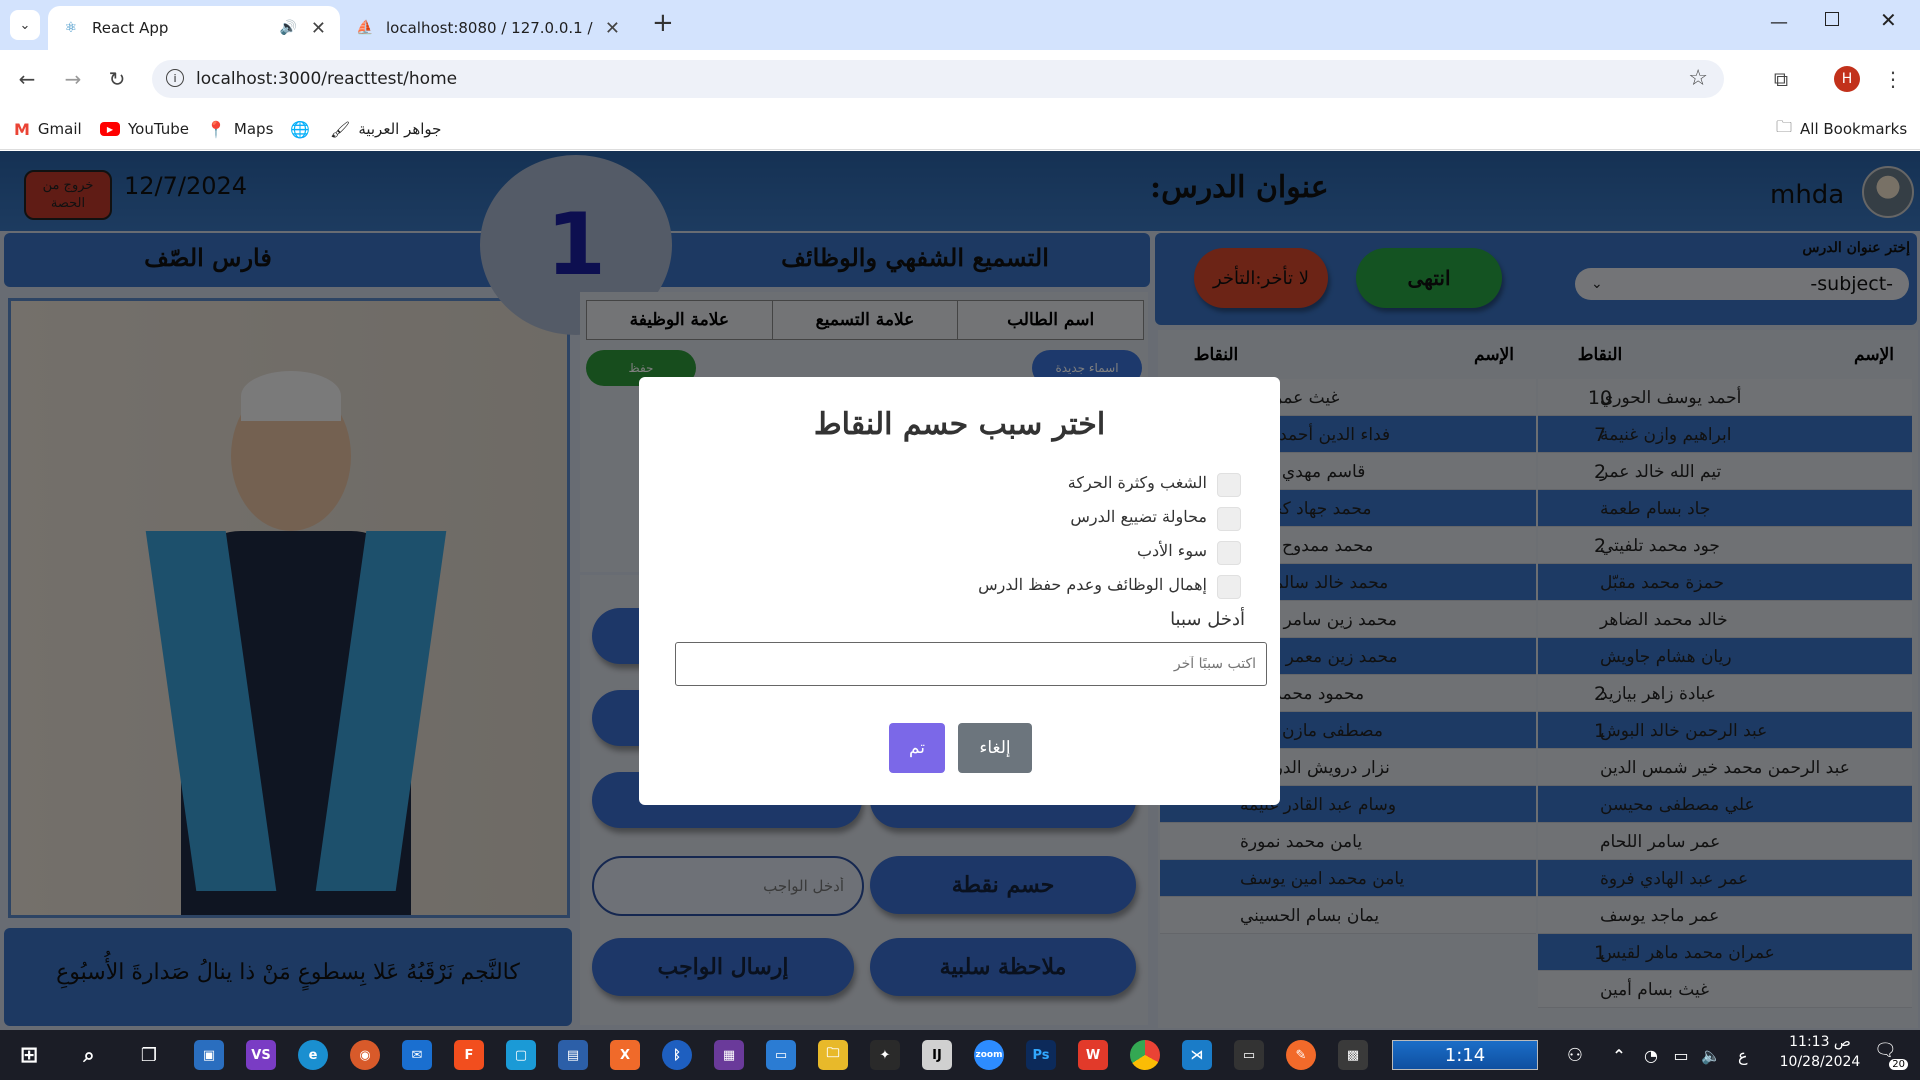 The width and height of the screenshot is (1920, 1080). What do you see at coordinates (1249, 1055) in the screenshot?
I see `terminal-icon: ▭` at bounding box center [1249, 1055].